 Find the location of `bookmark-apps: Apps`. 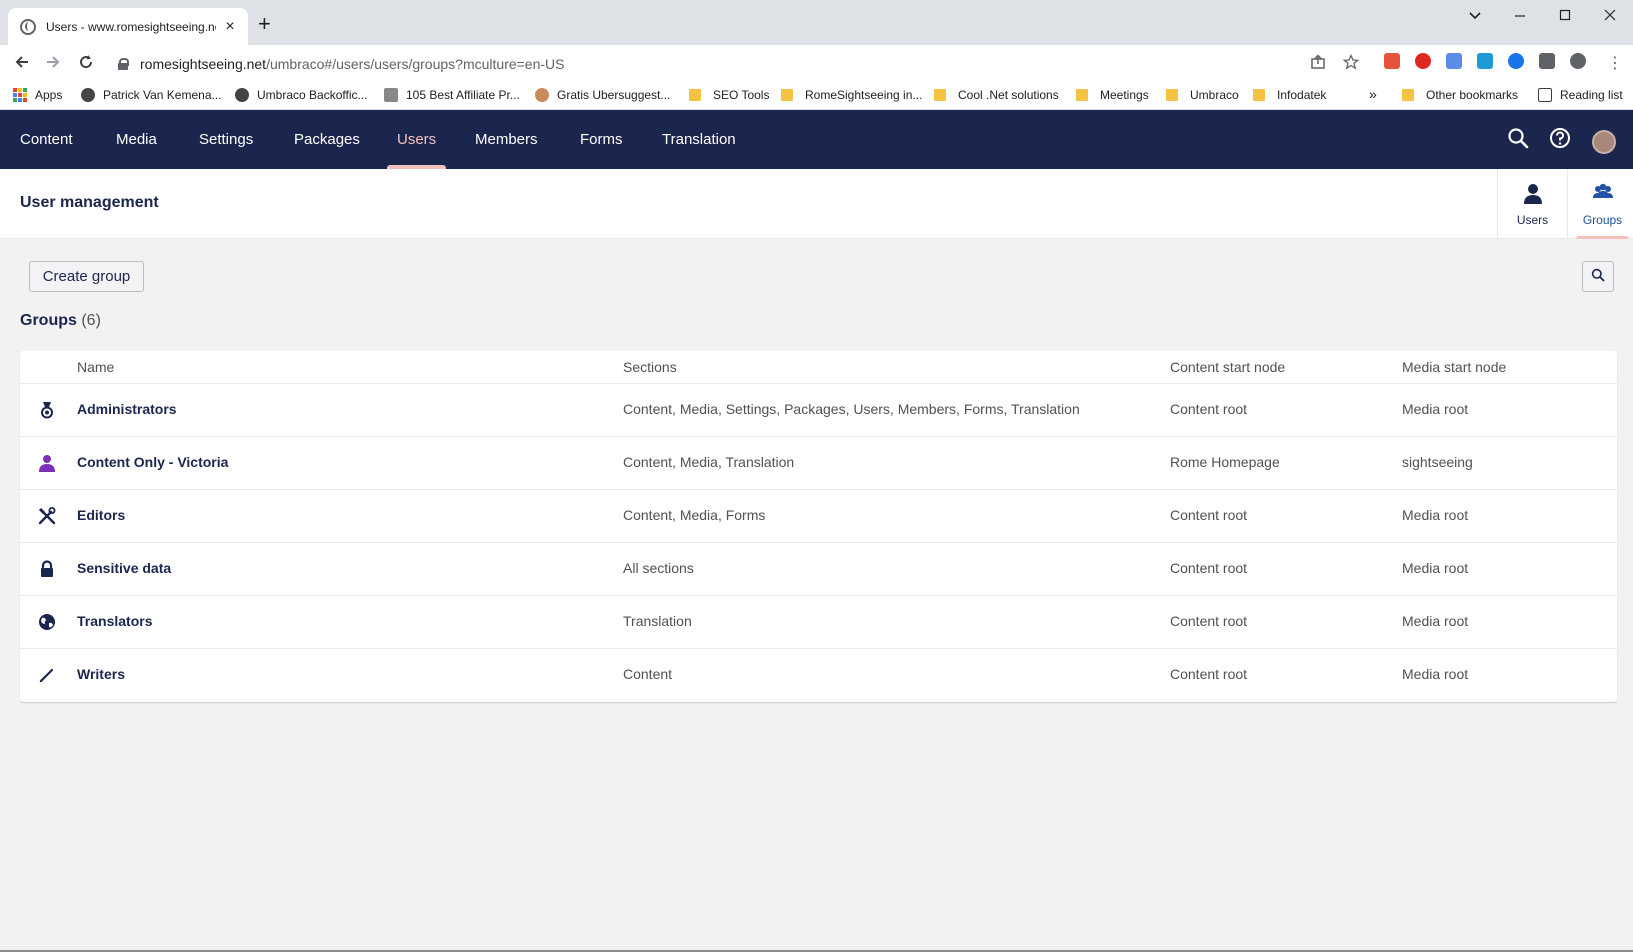

bookmark-apps: Apps is located at coordinates (37, 95).